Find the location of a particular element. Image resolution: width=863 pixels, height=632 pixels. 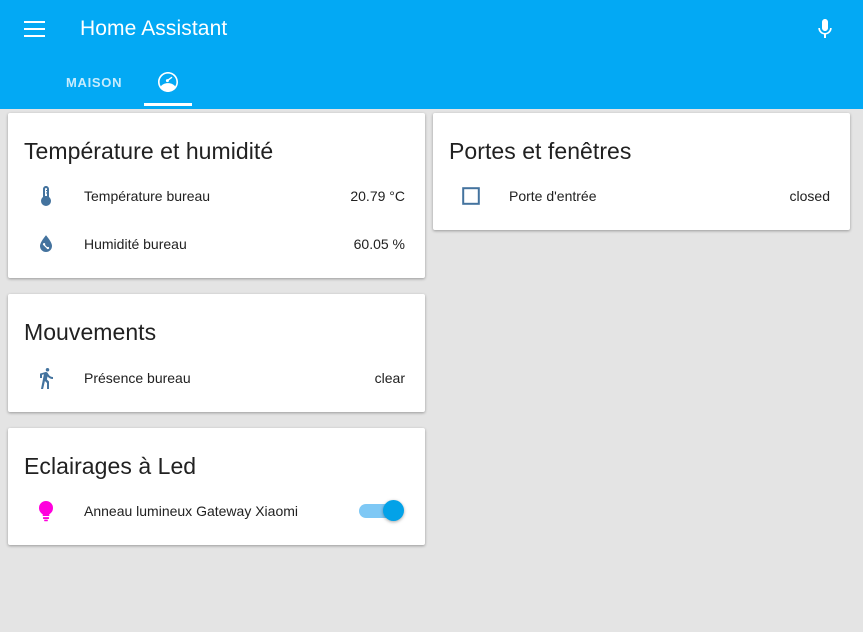

card-portes-et-fenetres: Portes et fenêtres Porte d'entrée closed is located at coordinates (641, 172).